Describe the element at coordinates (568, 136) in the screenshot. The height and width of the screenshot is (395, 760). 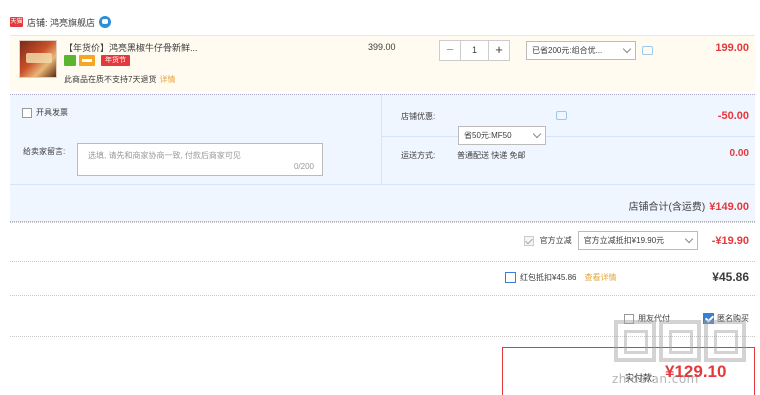
I see `panel-divider-horizontal` at that location.